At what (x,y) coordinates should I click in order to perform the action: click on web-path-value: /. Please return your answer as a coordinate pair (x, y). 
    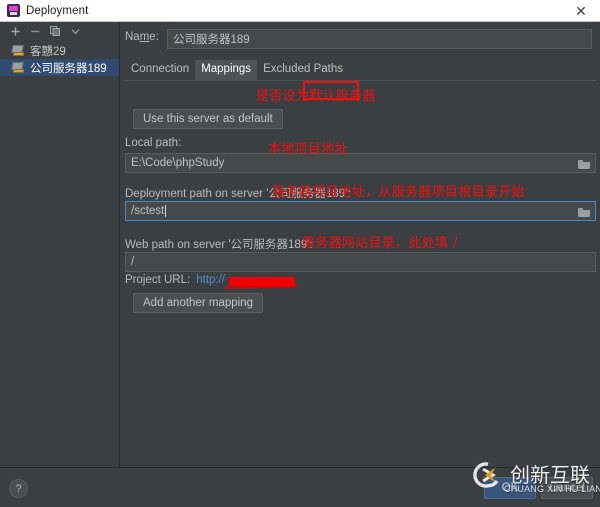
    Looking at the image, I should click on (133, 262).